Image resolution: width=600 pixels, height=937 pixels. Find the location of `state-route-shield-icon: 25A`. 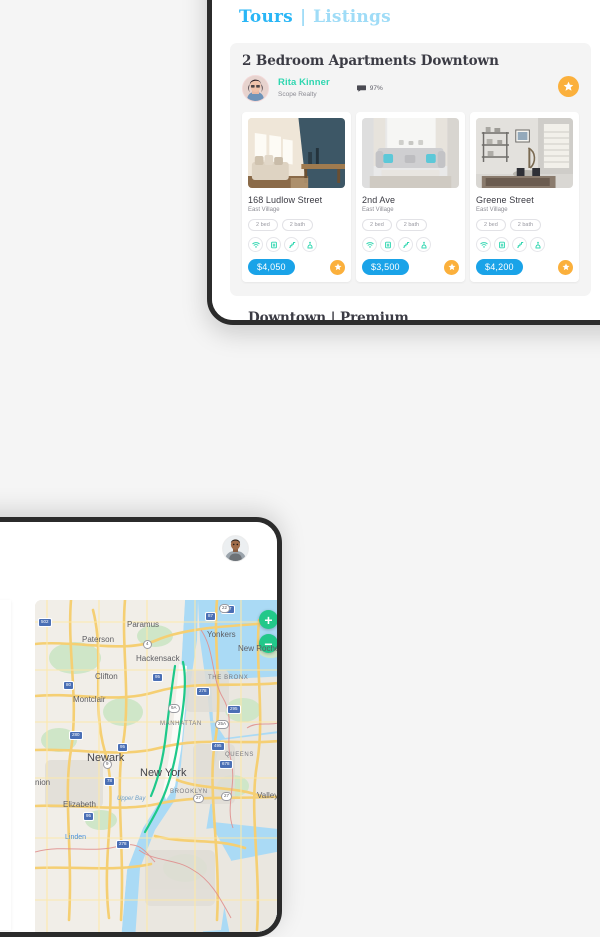

state-route-shield-icon: 25A is located at coordinates (222, 724).